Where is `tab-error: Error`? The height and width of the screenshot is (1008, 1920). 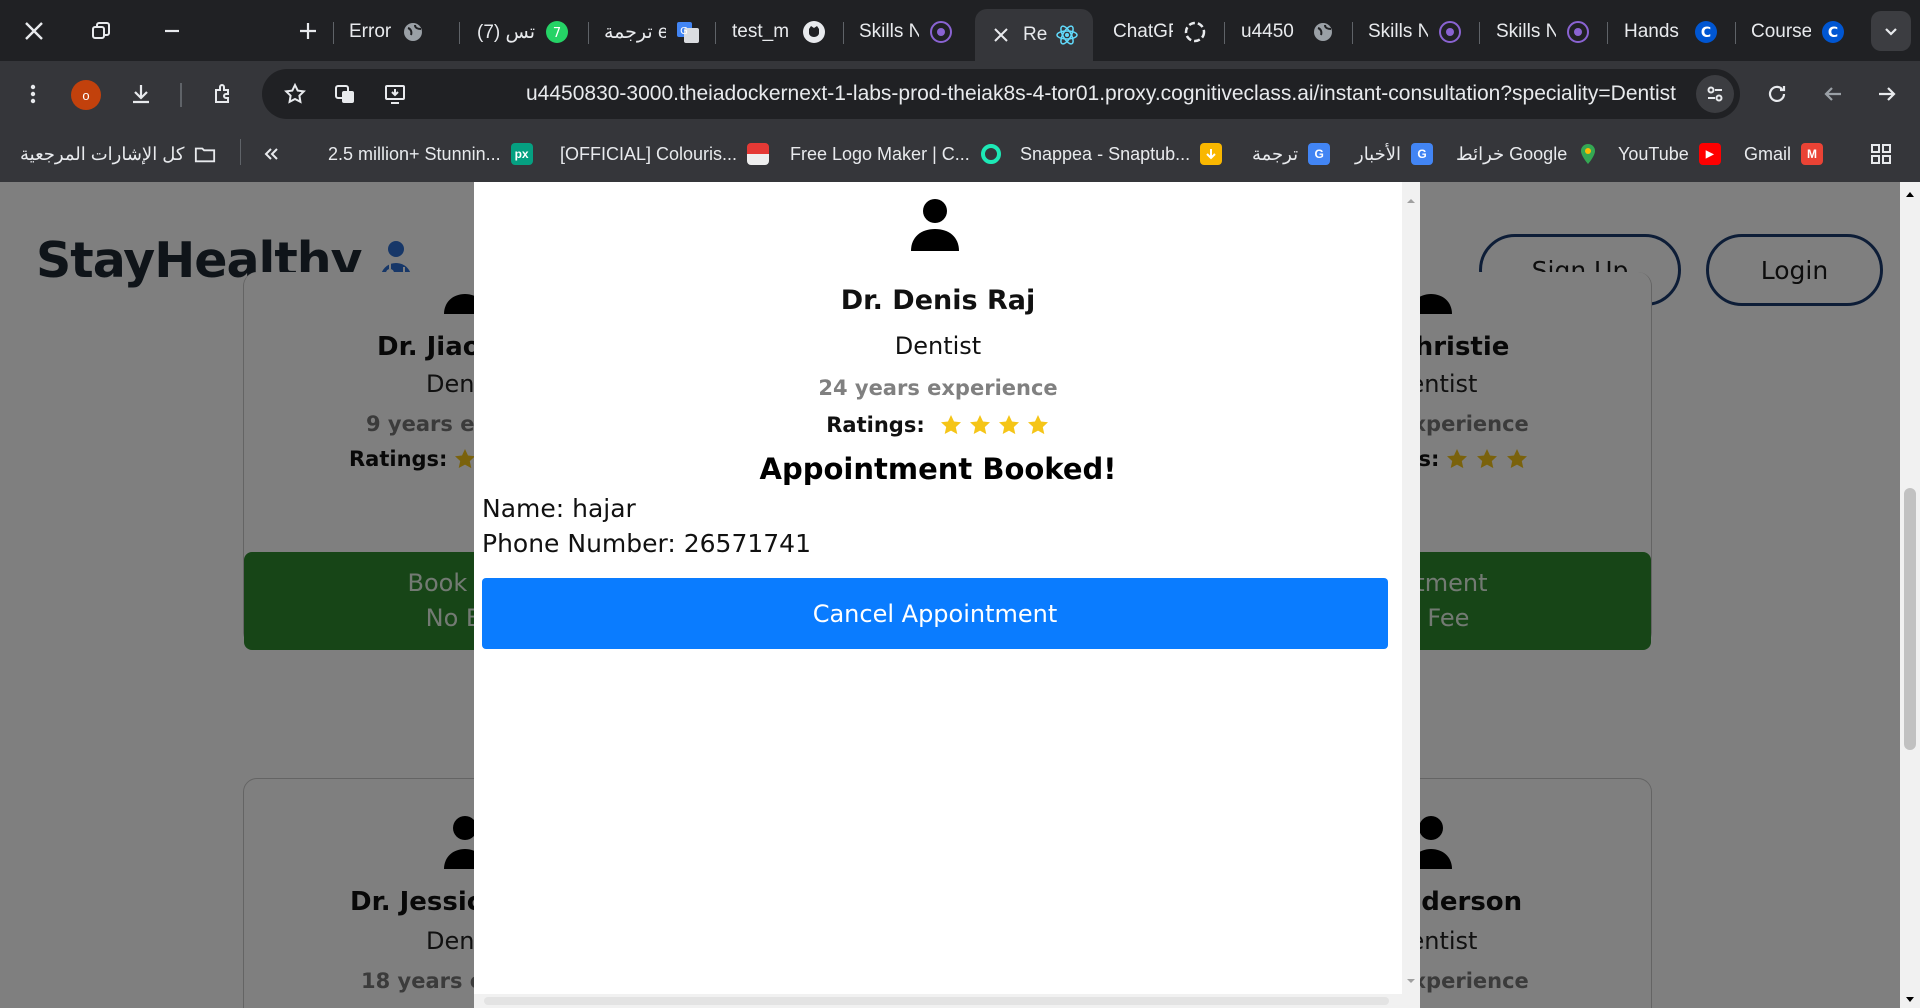
tab-error: Error is located at coordinates (396, 32).